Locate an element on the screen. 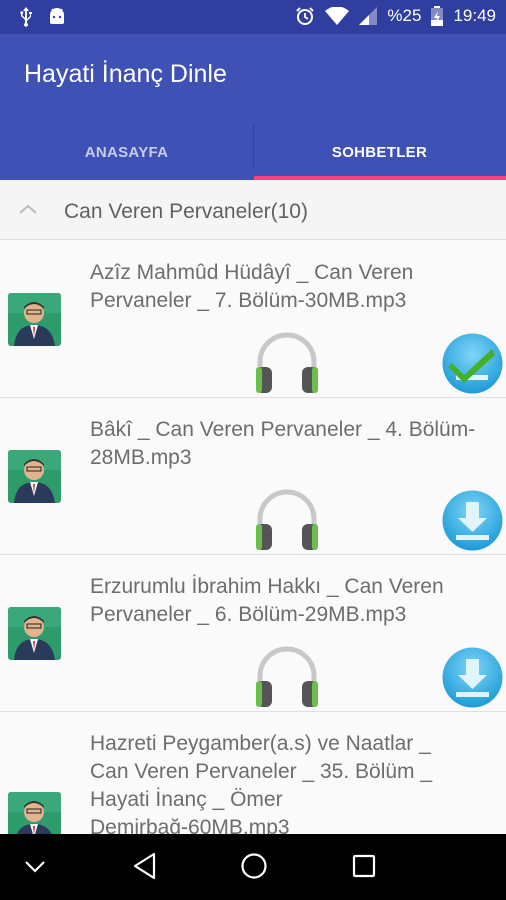 The width and height of the screenshot is (506, 900). tab-sohbetler: SOHBETLER is located at coordinates (379, 152).